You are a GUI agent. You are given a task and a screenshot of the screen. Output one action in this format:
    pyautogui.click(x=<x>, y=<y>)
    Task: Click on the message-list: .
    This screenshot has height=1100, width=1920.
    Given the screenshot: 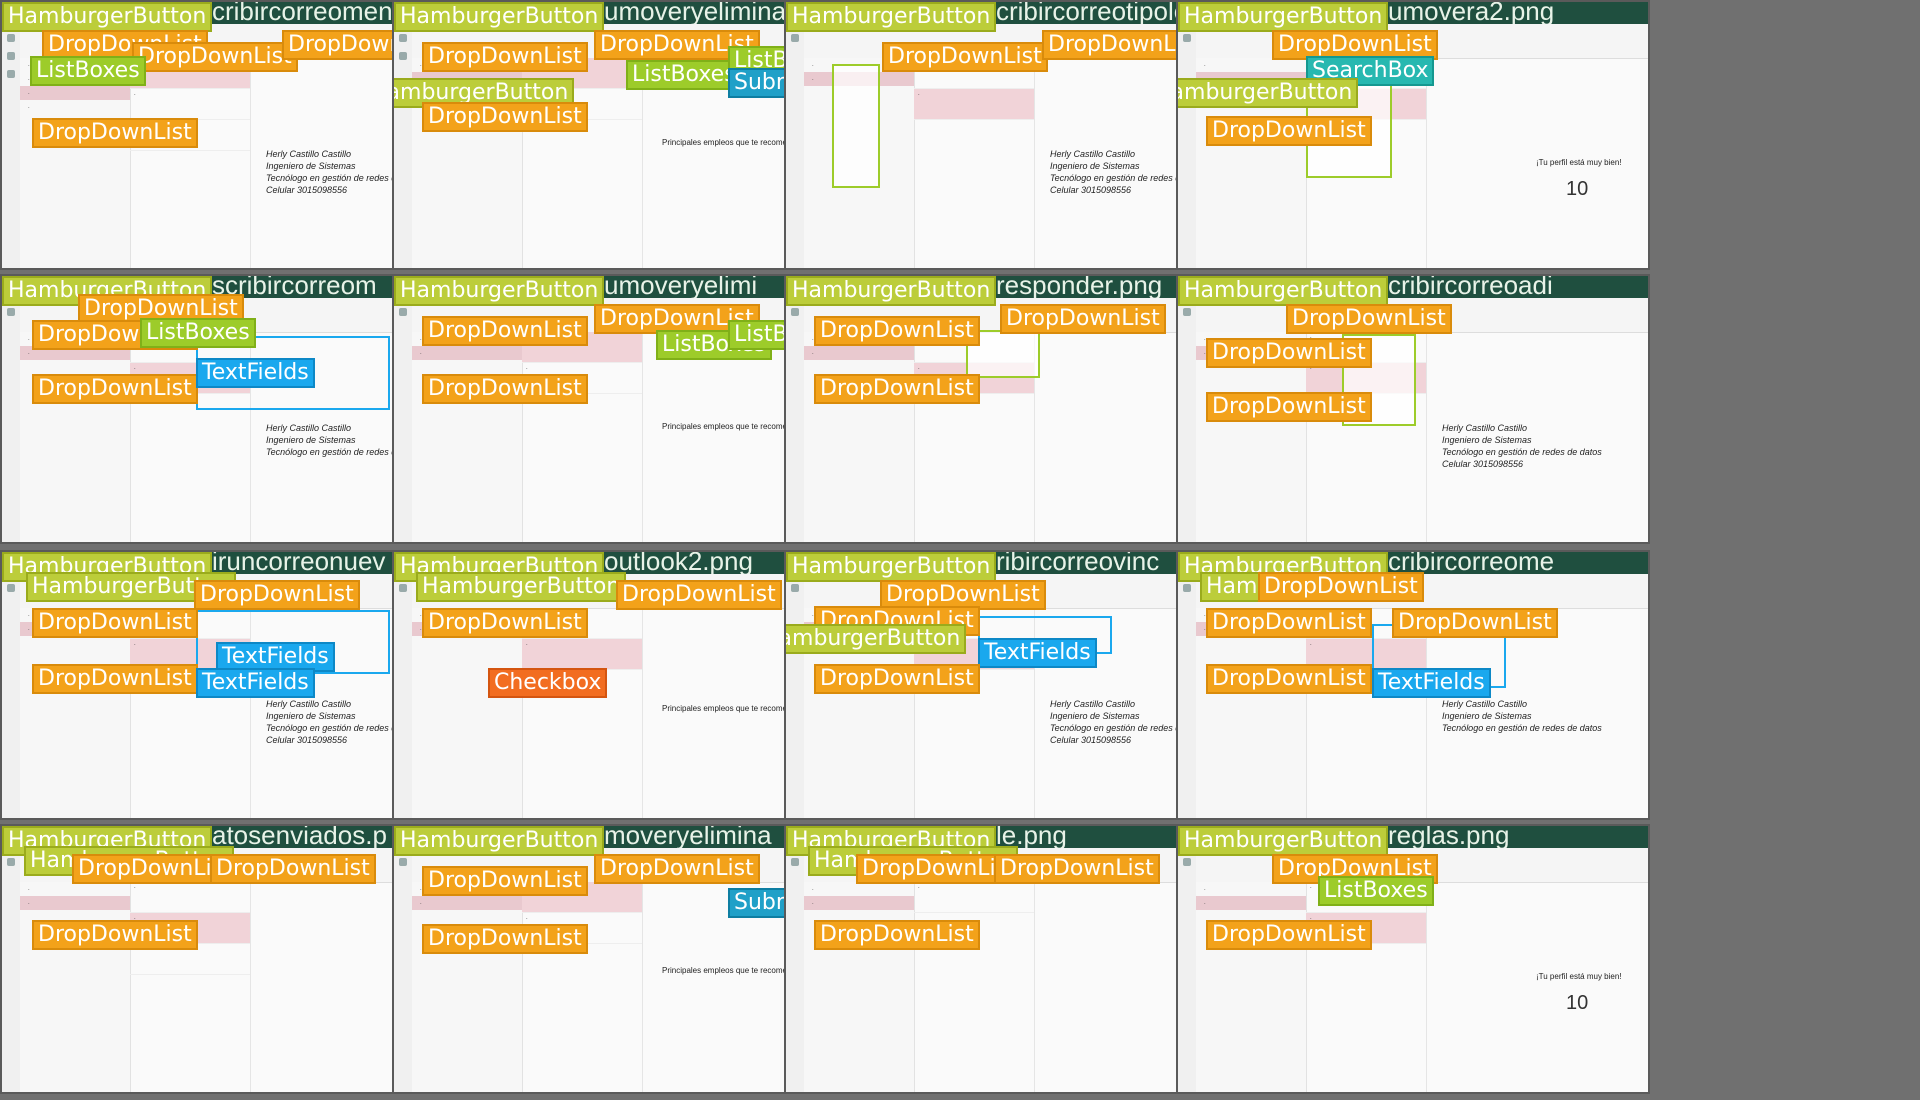 What is the action you would take?
    pyautogui.click(x=974, y=987)
    